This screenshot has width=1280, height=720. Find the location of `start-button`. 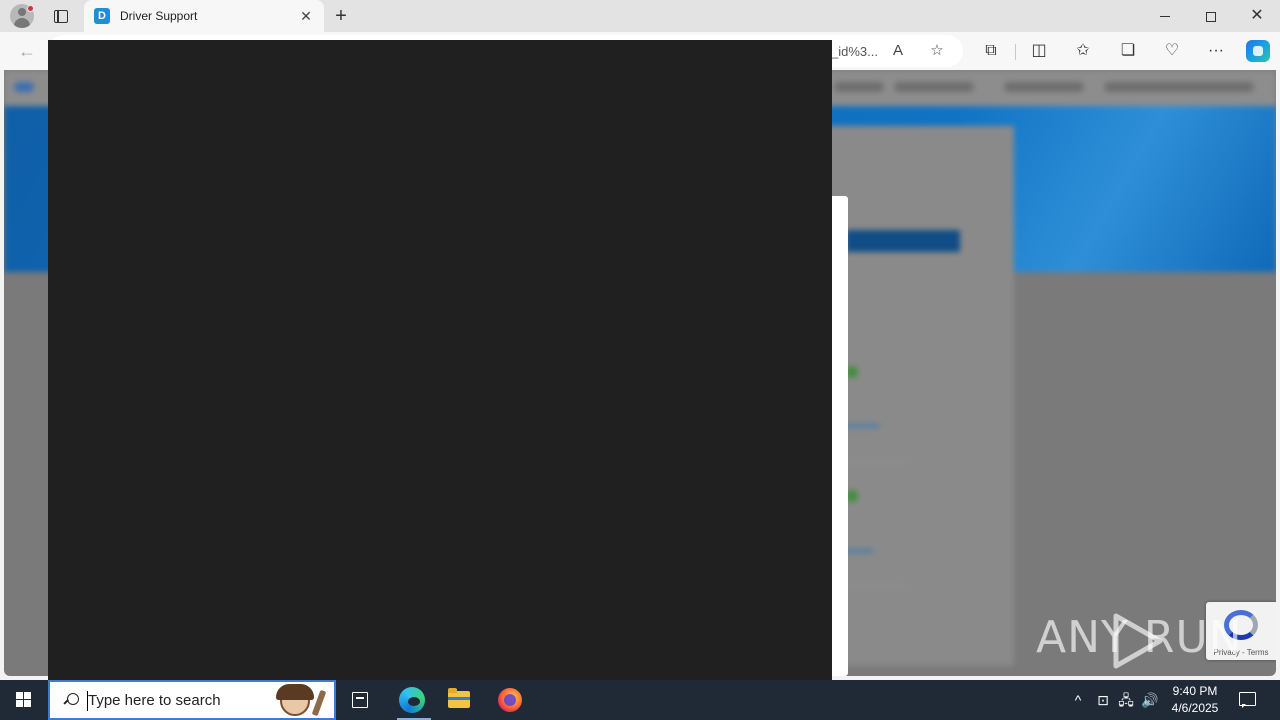

start-button is located at coordinates (24, 700).